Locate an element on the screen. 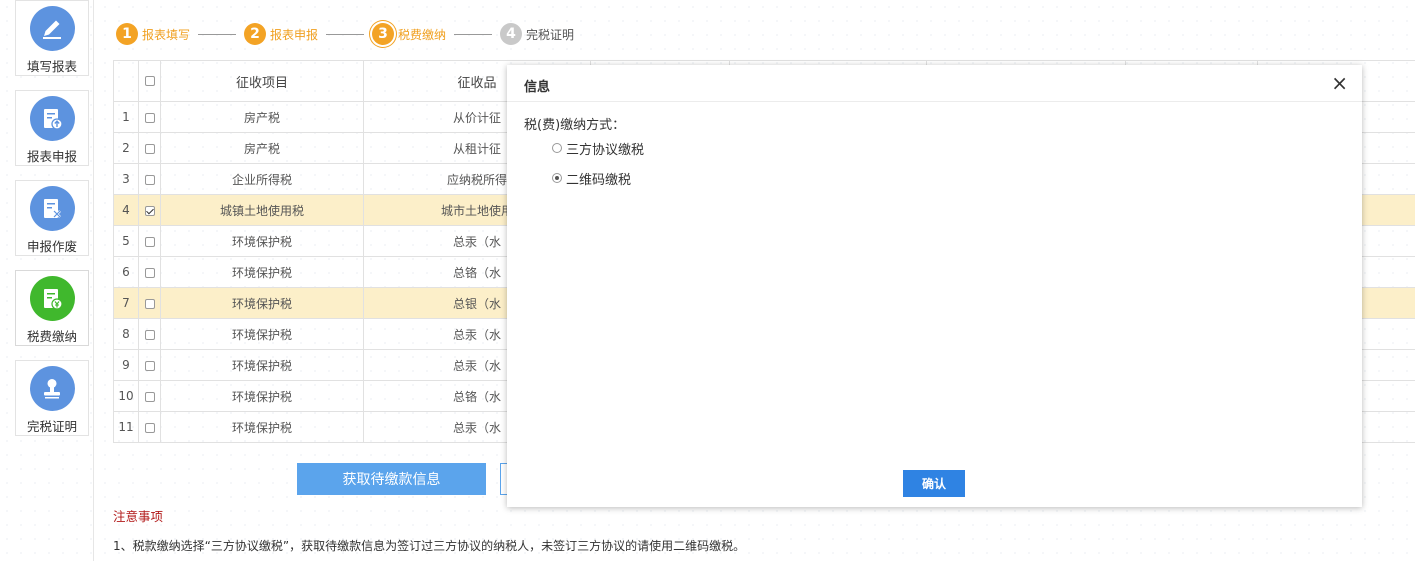 This screenshot has width=1415, height=561. nav-tax-payment: 税费缴纳 is located at coordinates (52, 308).